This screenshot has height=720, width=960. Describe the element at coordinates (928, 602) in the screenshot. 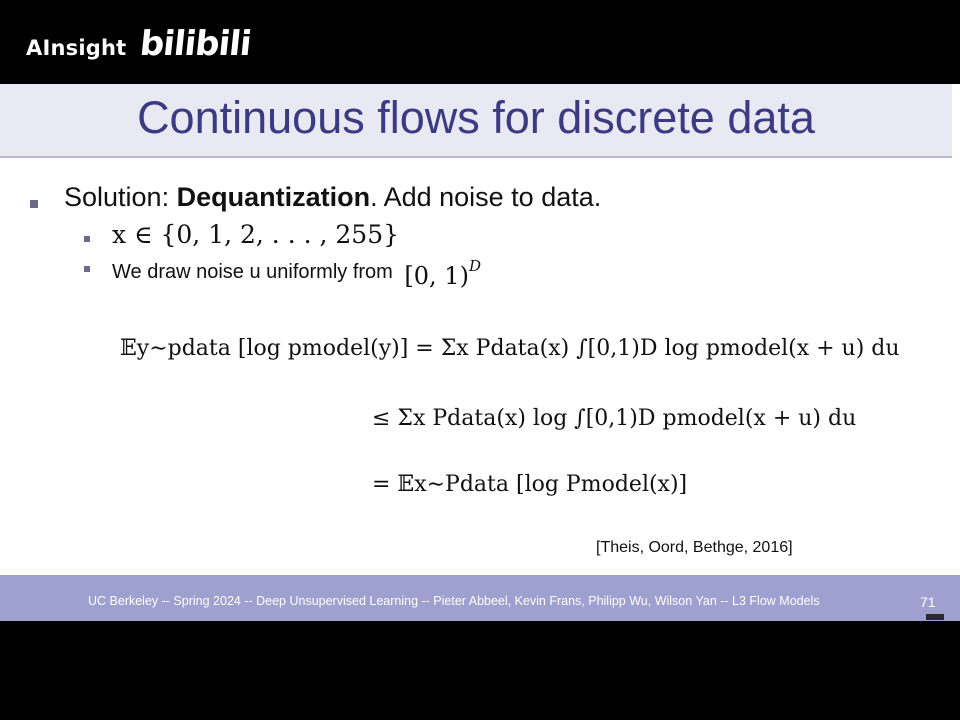

I see `page-number: 71` at that location.